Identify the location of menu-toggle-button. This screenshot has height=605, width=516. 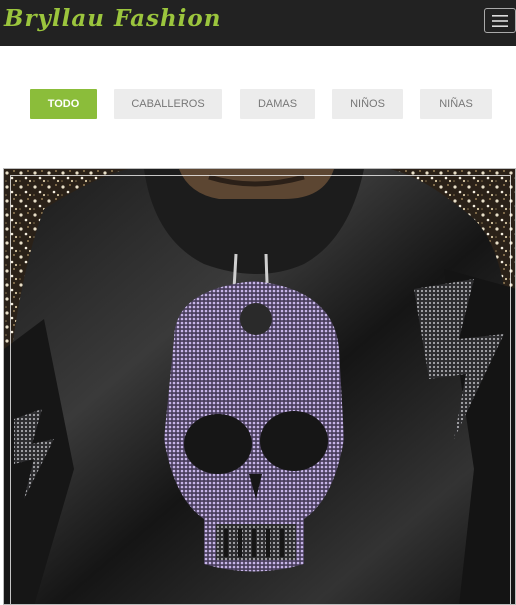
(500, 20).